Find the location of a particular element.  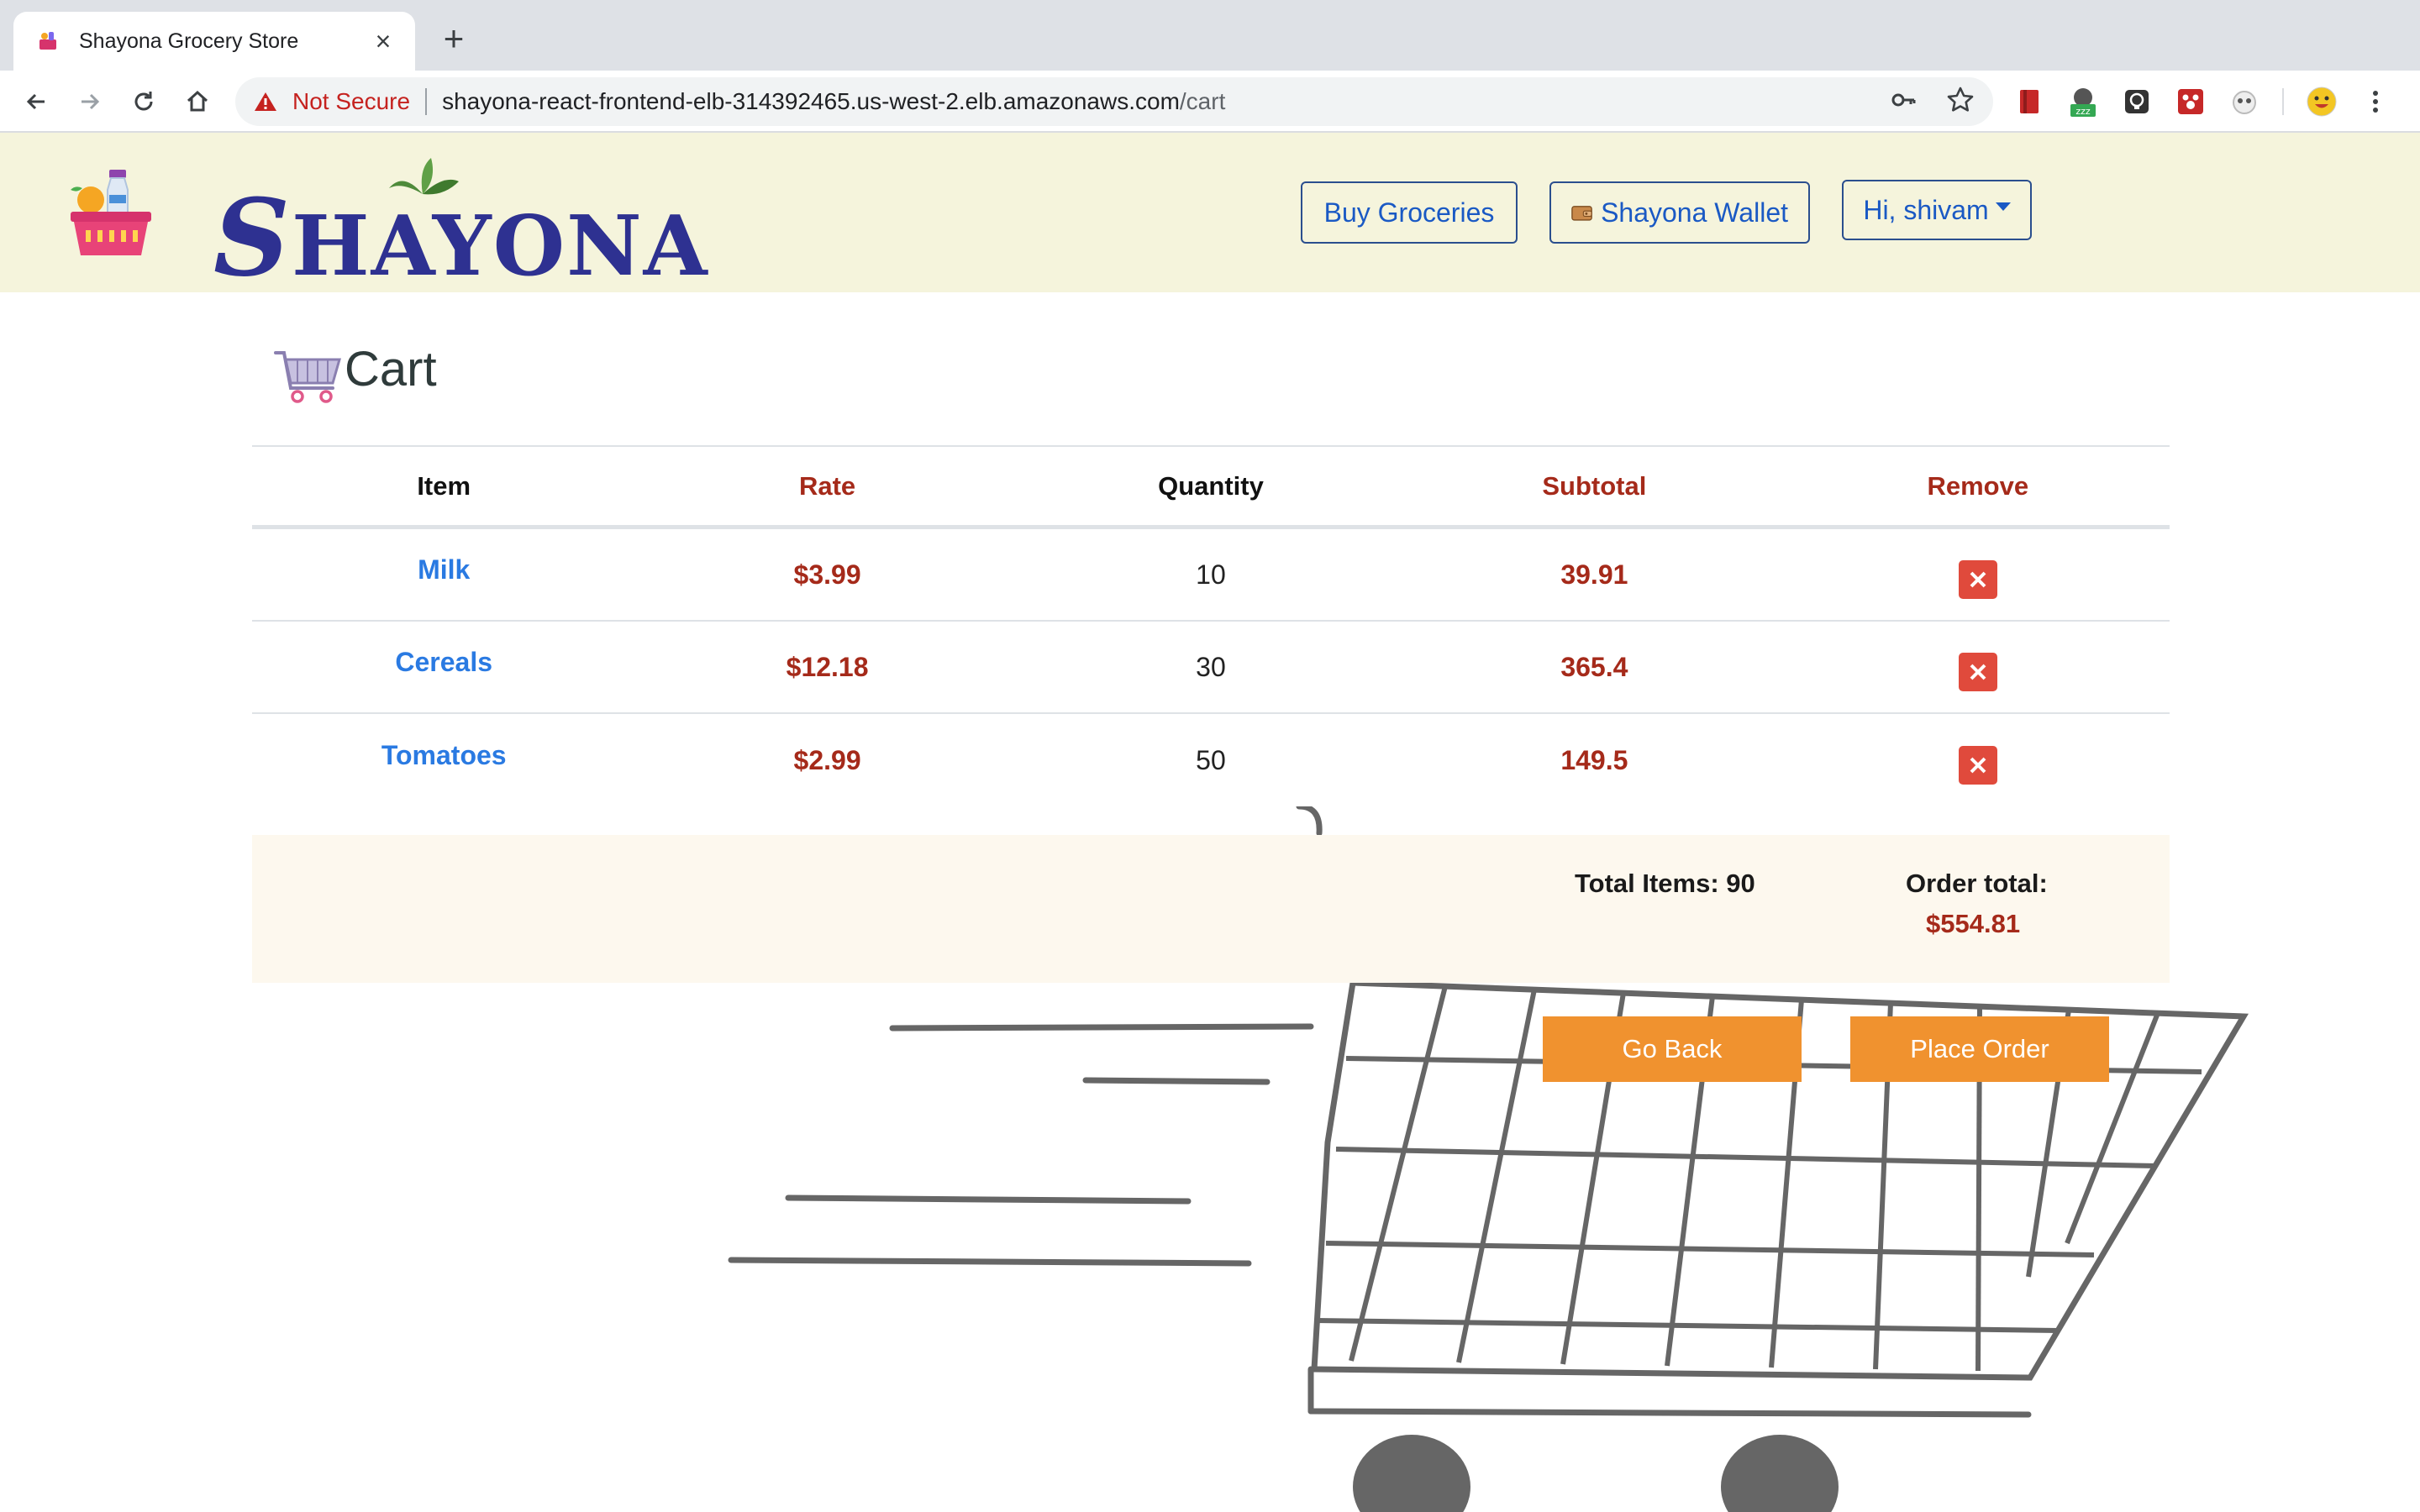

quantity-cell: 10 is located at coordinates (1211, 574).